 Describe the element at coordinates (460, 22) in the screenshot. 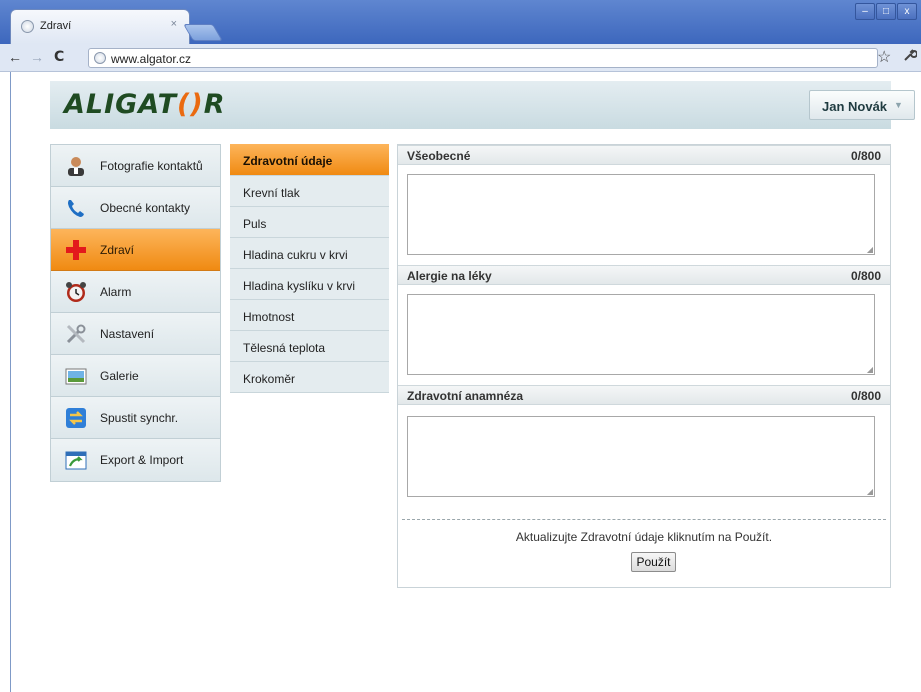

I see `browser-titlebar: Zdraví × – □ x` at that location.